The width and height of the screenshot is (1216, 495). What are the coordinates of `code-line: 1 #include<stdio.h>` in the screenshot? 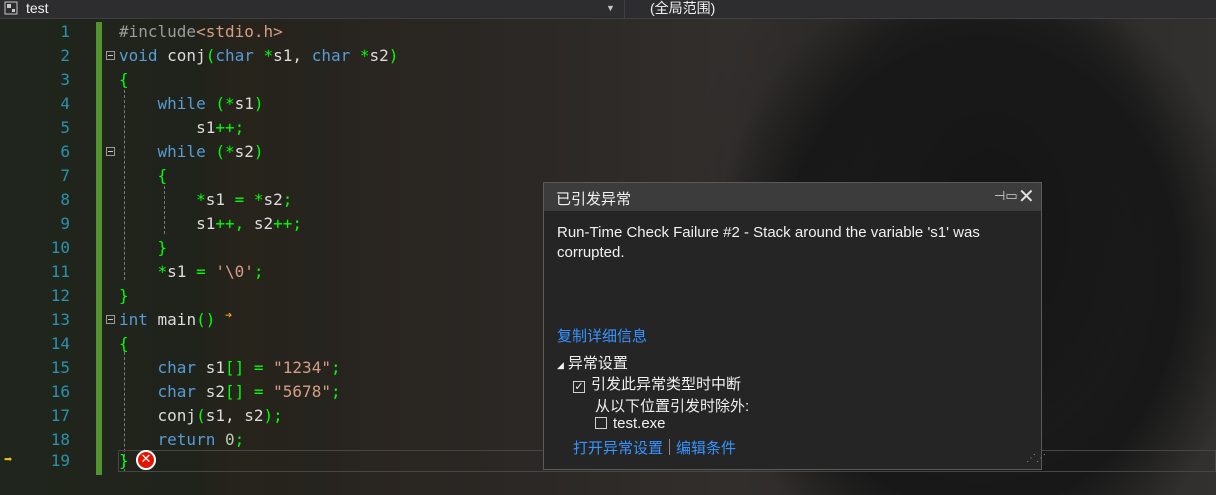 It's located at (608, 32).